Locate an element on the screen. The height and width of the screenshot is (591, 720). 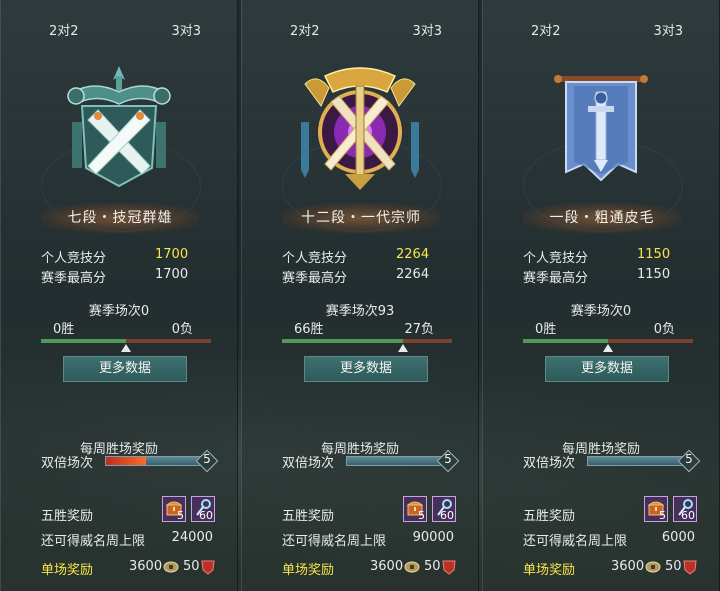
wins-count: 66胜 is located at coordinates (309, 329).